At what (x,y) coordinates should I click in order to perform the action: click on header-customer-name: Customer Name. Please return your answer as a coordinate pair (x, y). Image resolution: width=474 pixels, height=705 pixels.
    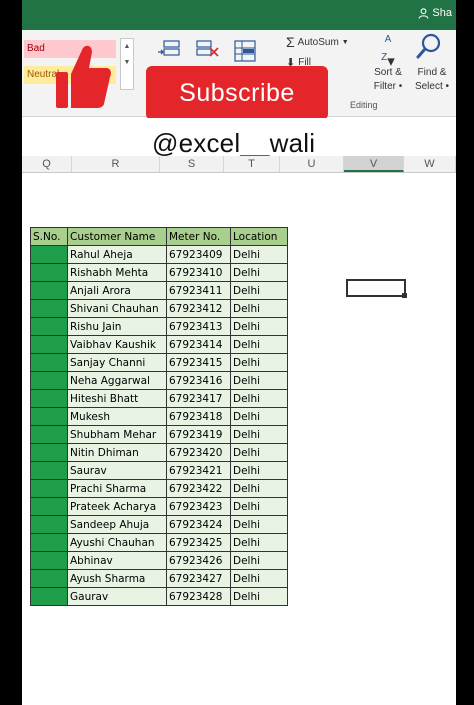
    Looking at the image, I should click on (117, 236).